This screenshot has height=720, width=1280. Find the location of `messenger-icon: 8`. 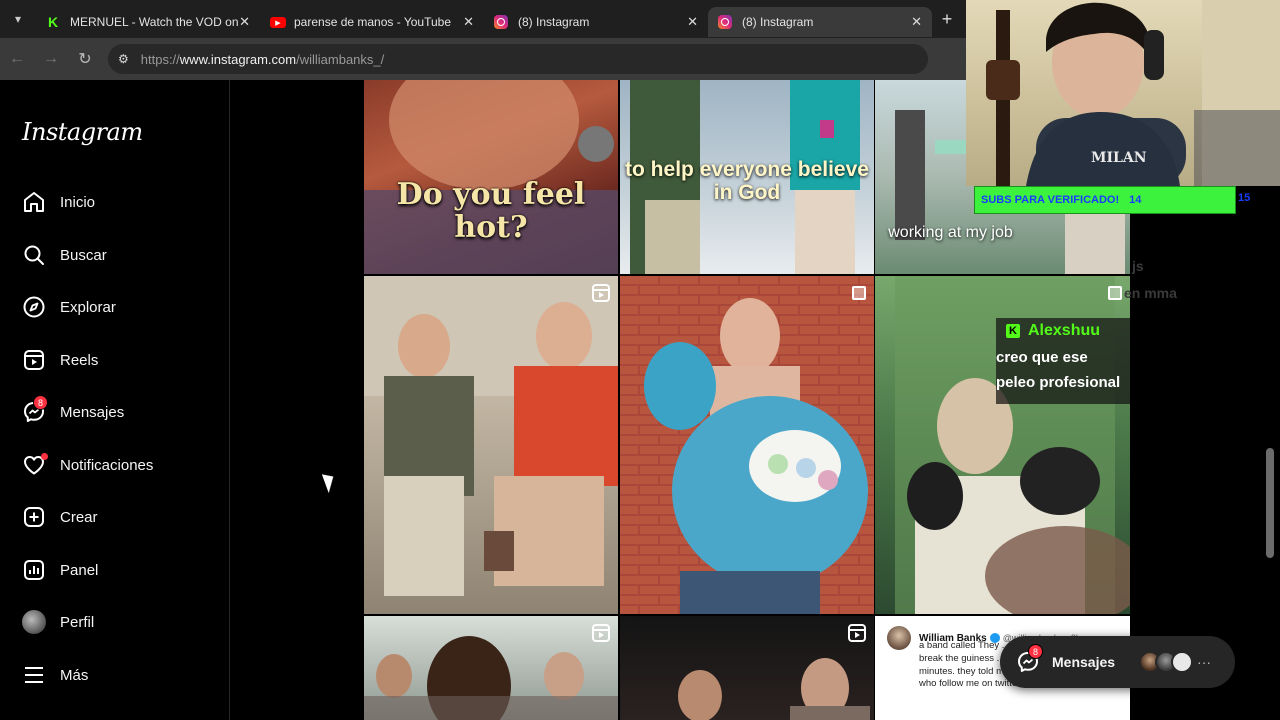

messenger-icon: 8 is located at coordinates (34, 410).